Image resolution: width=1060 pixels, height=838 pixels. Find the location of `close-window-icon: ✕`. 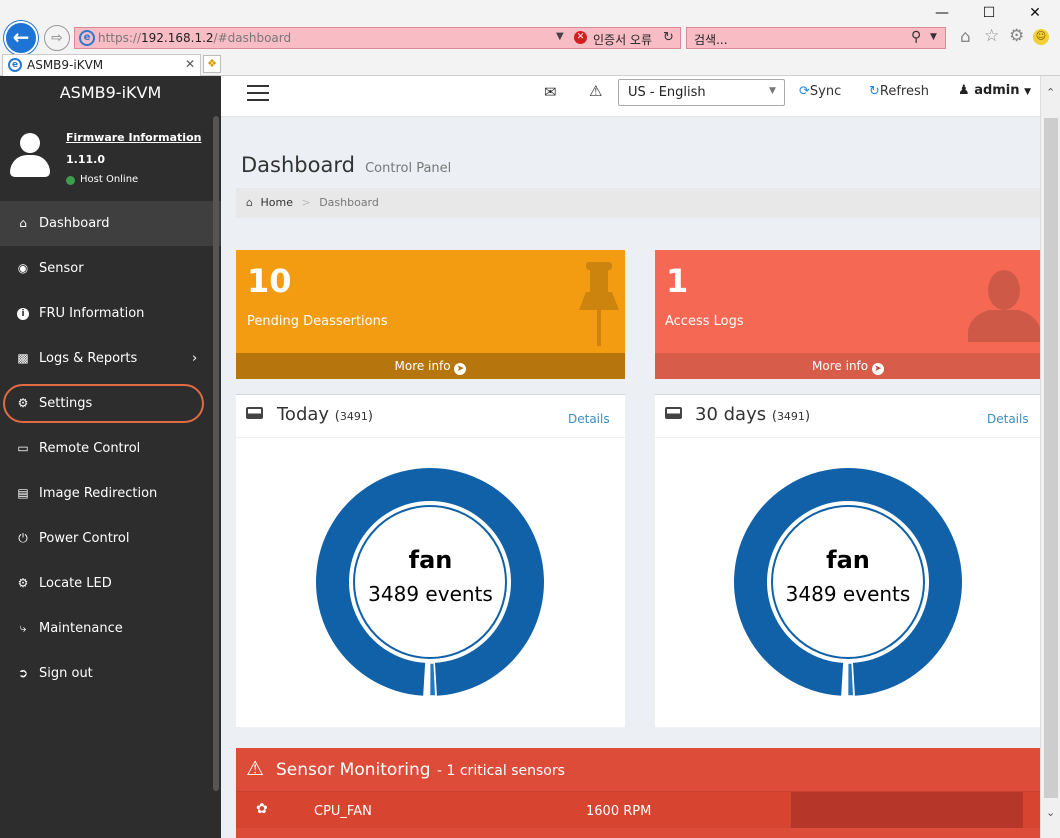

close-window-icon: ✕ is located at coordinates (1035, 13).